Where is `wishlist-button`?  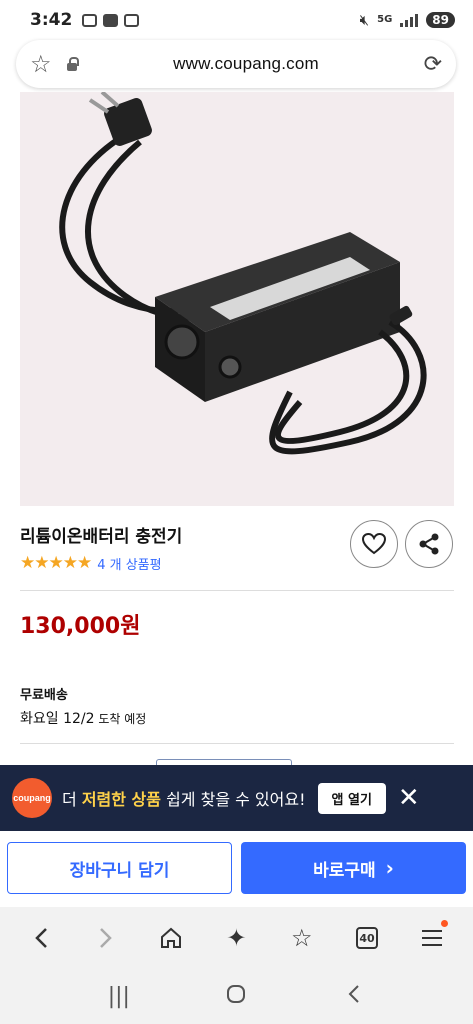
wishlist-button is located at coordinates (374, 544).